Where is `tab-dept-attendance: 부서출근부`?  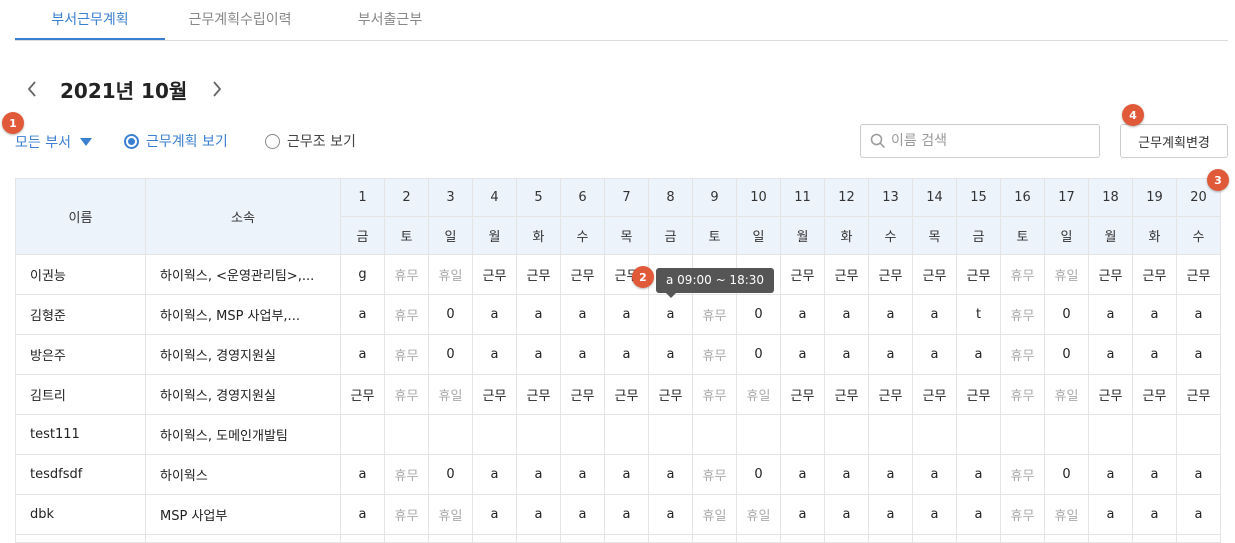
tab-dept-attendance: 부서출근부 is located at coordinates (390, 20).